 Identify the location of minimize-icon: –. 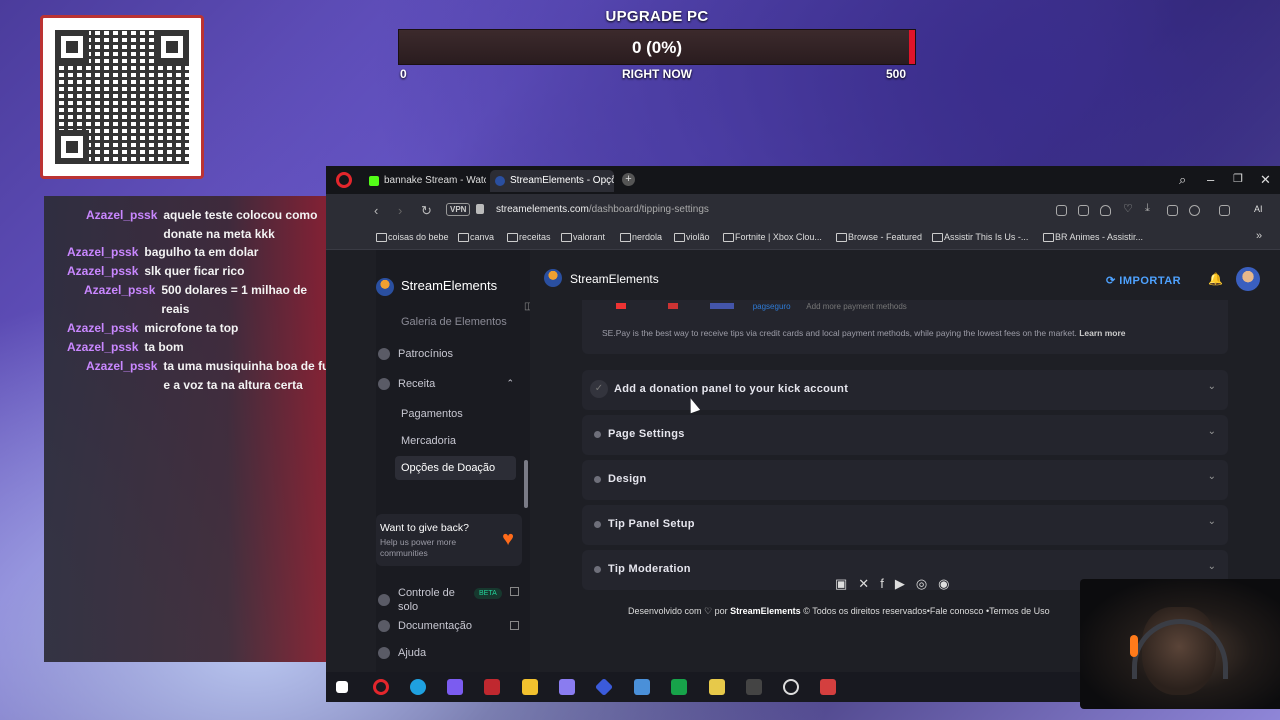
(1210, 179).